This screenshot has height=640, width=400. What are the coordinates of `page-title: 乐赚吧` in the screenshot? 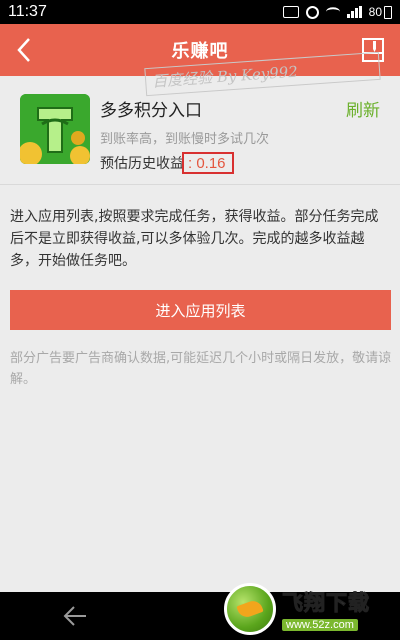 It's located at (200, 51).